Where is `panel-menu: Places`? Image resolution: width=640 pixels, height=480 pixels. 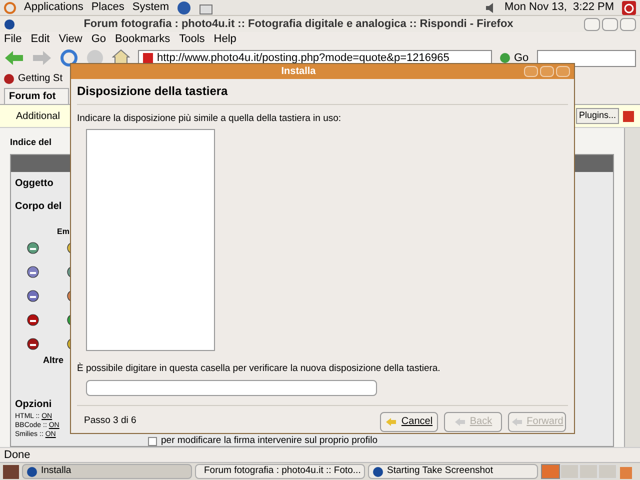 panel-menu: Places is located at coordinates (107, 8).